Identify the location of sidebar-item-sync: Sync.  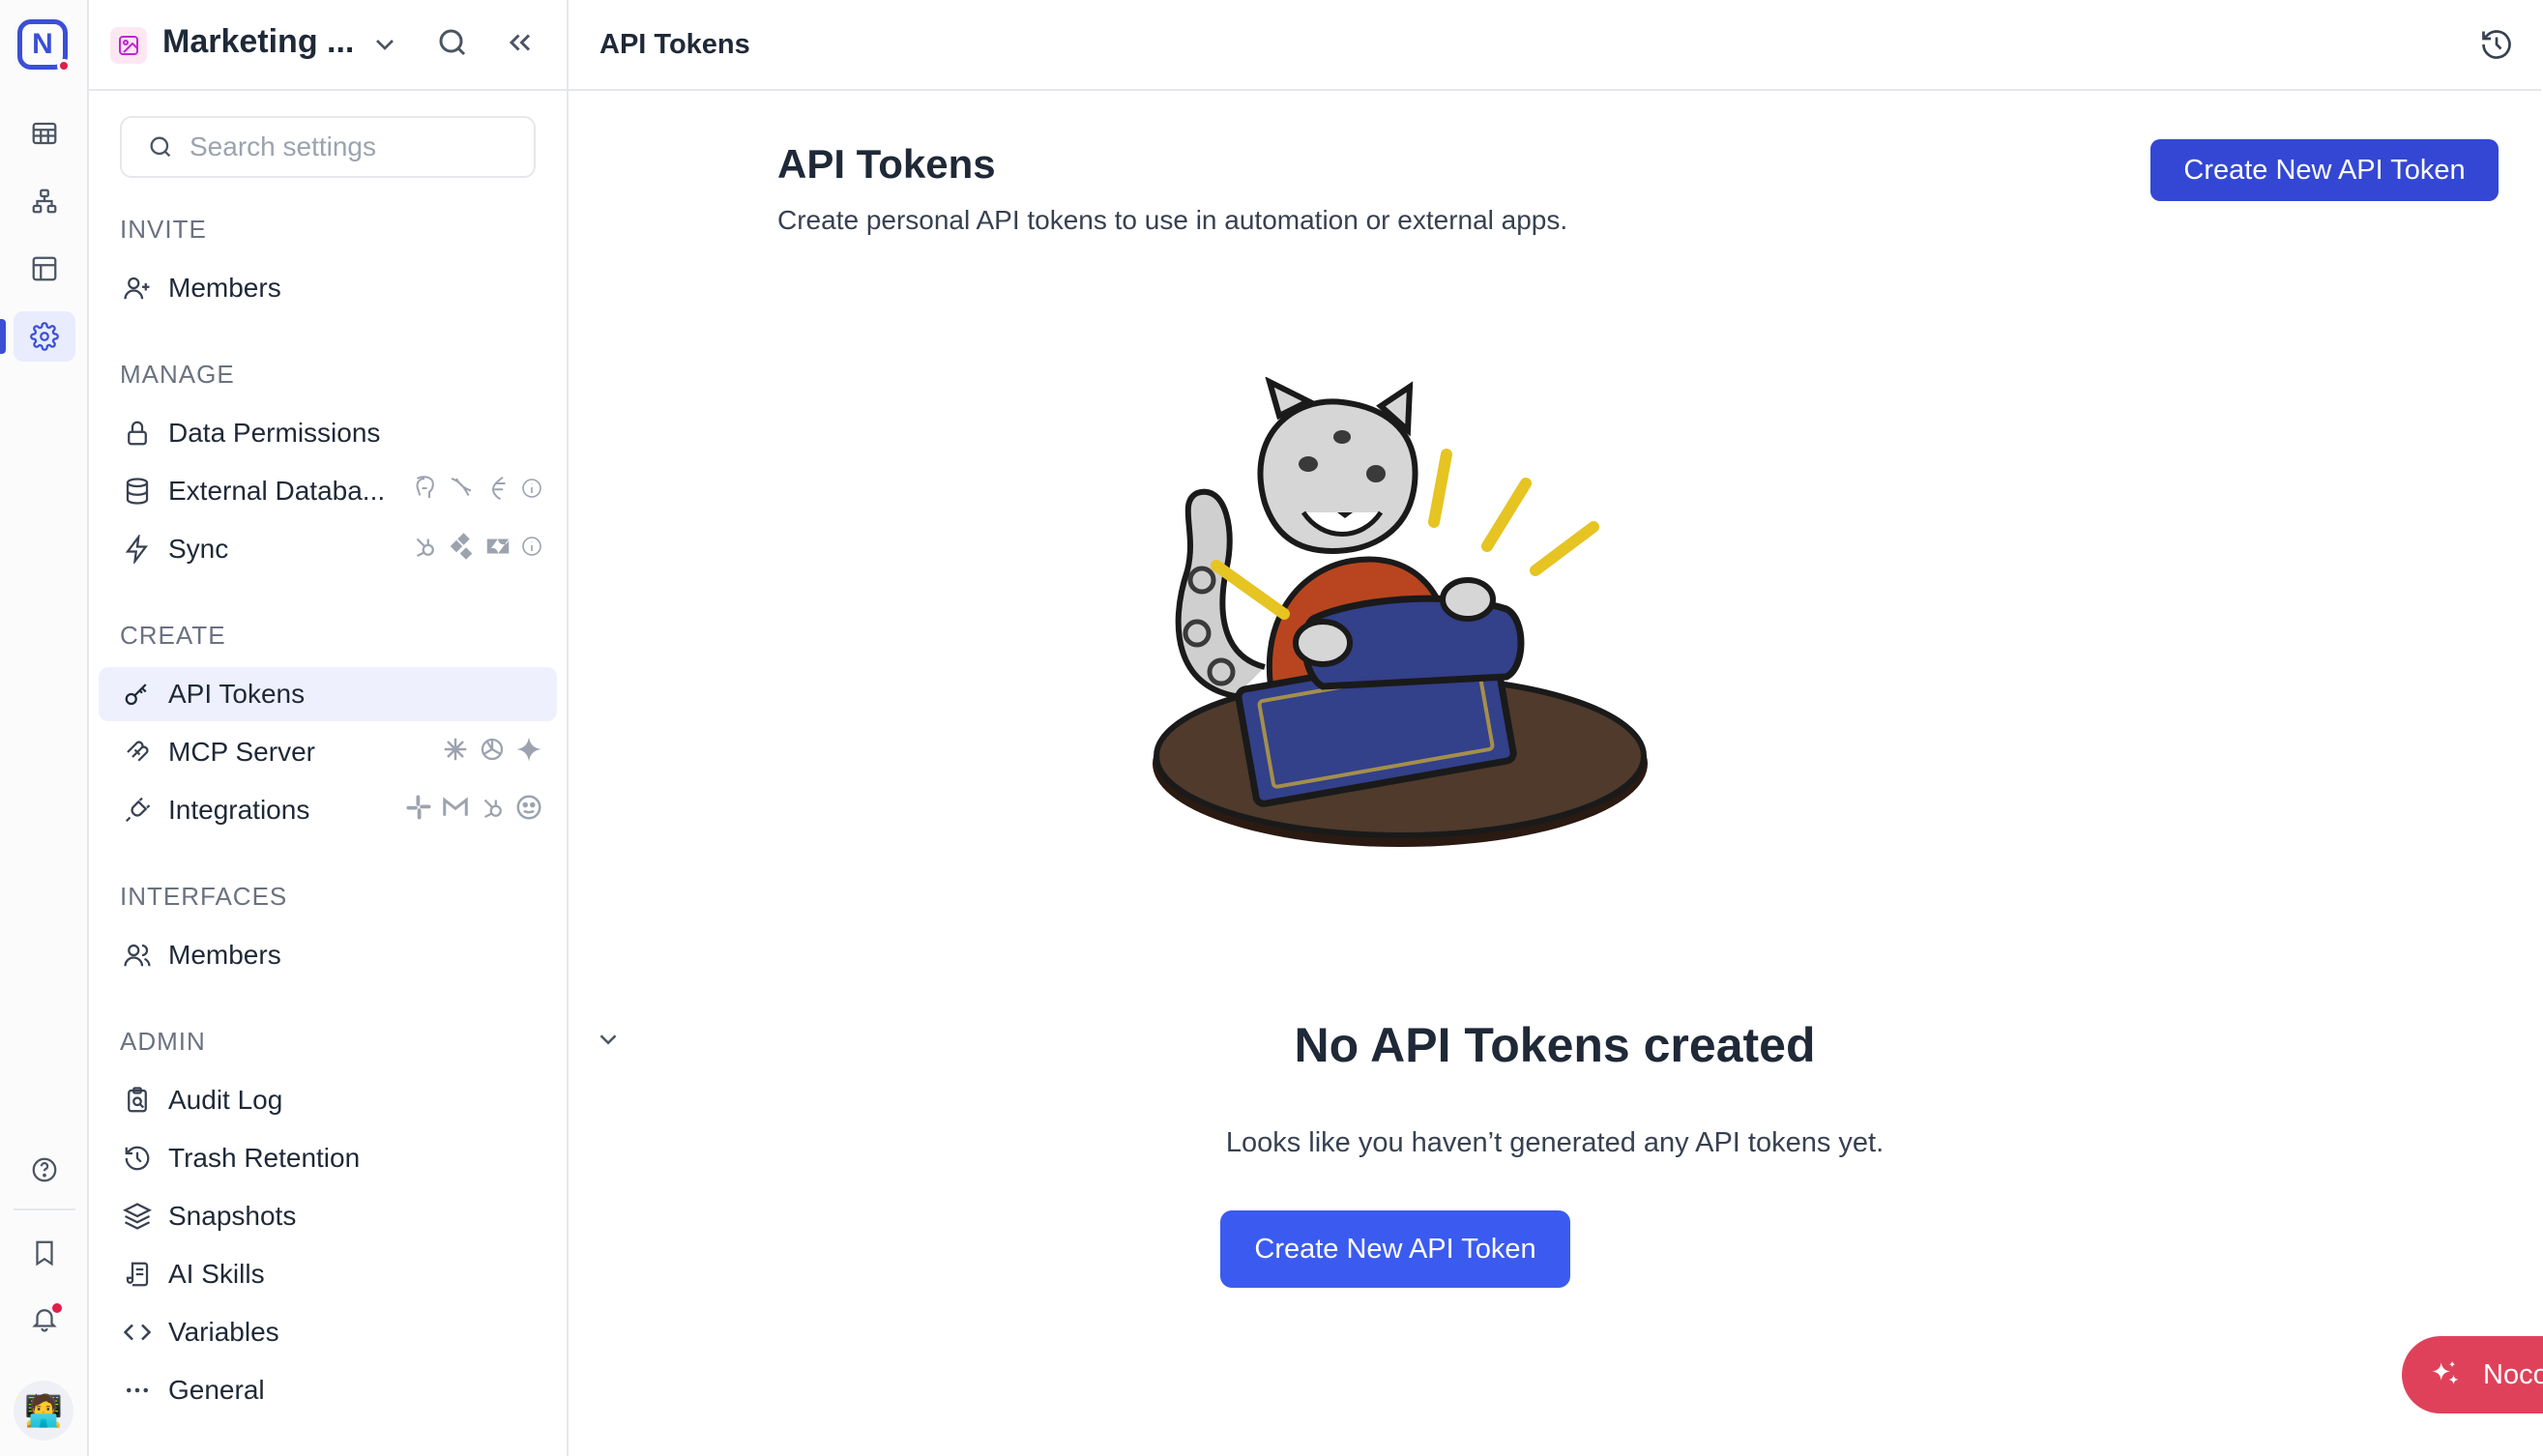
(328, 549).